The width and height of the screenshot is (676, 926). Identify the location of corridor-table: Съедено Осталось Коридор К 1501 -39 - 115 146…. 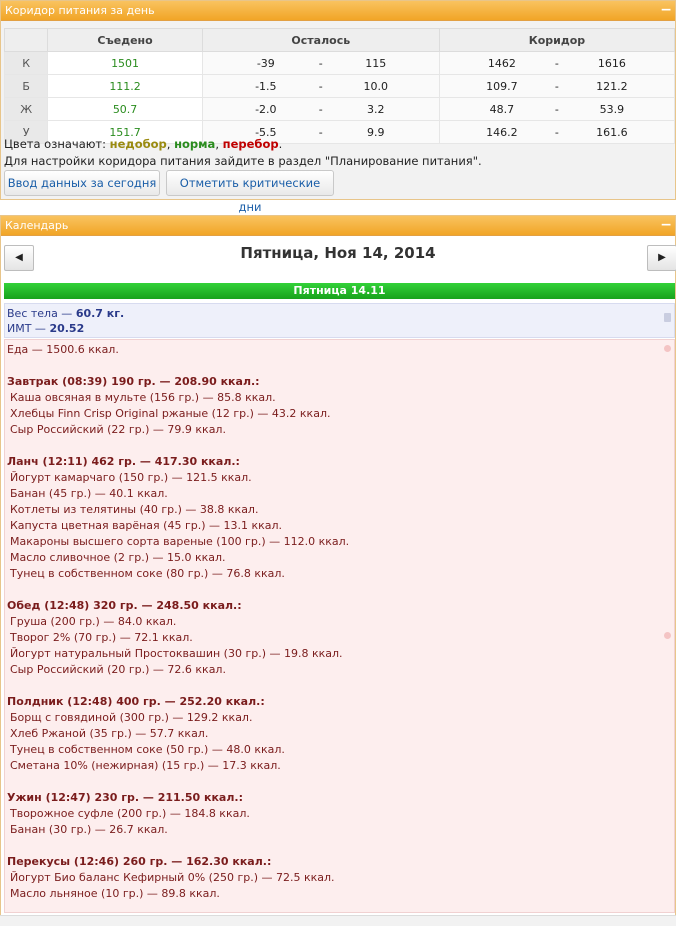
(339, 86).